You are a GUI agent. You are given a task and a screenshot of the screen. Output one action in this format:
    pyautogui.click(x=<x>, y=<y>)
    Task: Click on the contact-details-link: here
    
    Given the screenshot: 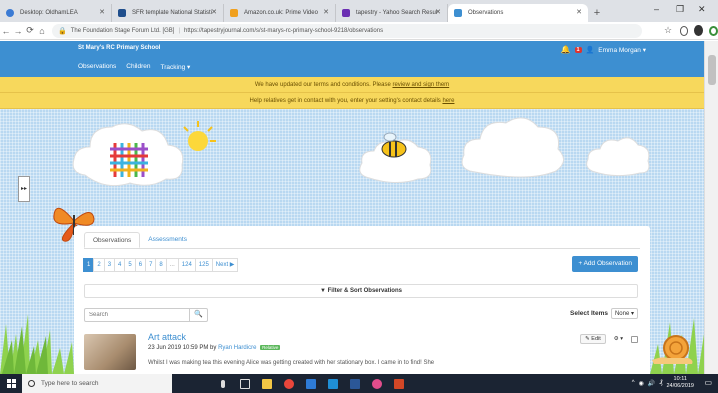 What is the action you would take?
    pyautogui.click(x=448, y=101)
    